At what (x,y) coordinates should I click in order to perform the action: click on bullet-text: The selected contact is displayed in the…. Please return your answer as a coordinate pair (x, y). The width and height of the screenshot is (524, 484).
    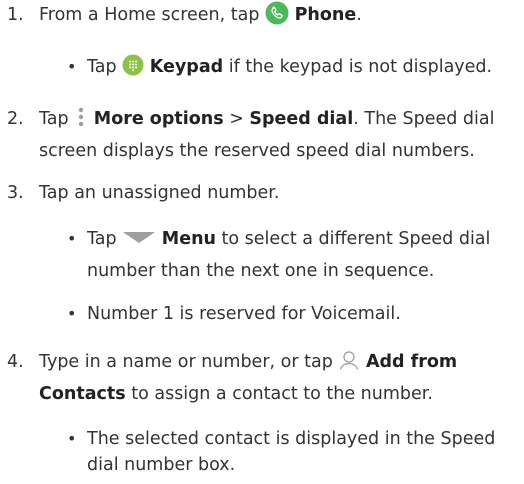
    Looking at the image, I should click on (291, 439).